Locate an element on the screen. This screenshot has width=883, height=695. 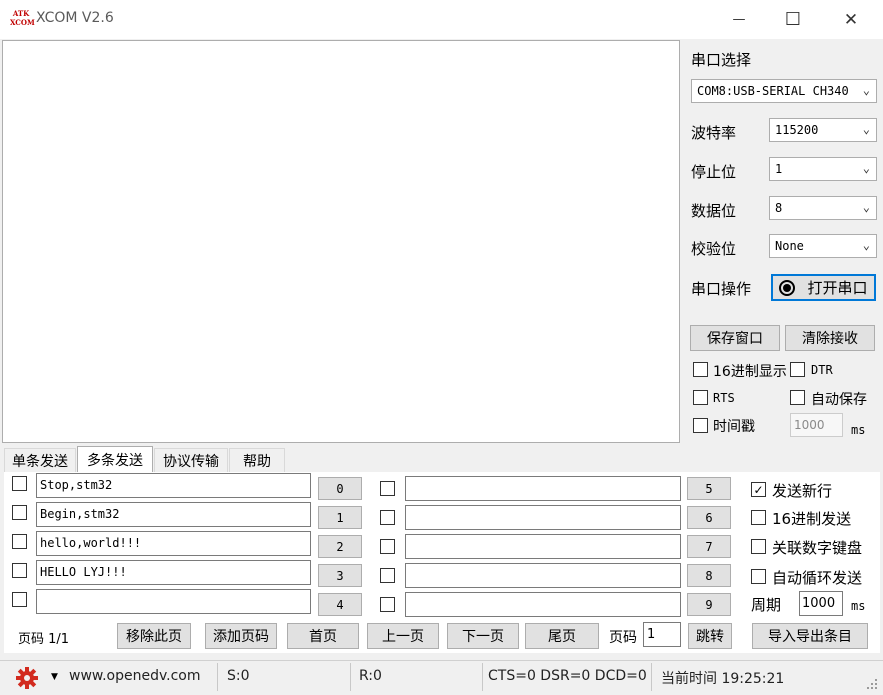
timestamp-checkbox is located at coordinates (700, 425).